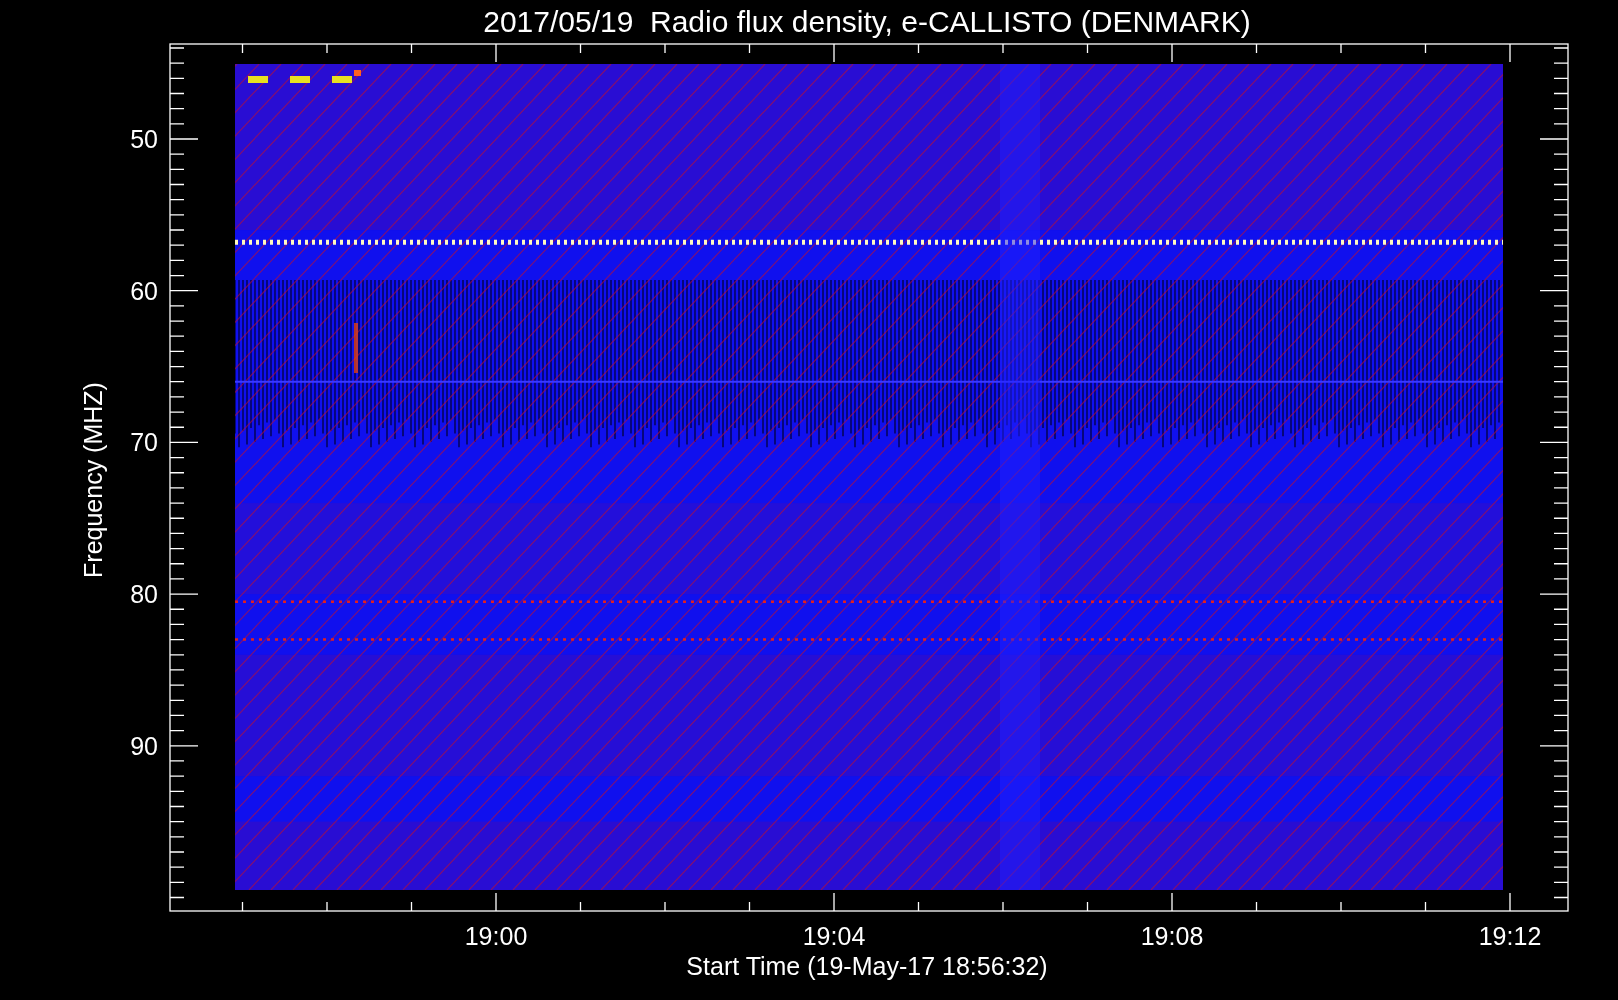 This screenshot has height=1000, width=1618. What do you see at coordinates (144, 594) in the screenshot?
I see `y-tick-label: 80` at bounding box center [144, 594].